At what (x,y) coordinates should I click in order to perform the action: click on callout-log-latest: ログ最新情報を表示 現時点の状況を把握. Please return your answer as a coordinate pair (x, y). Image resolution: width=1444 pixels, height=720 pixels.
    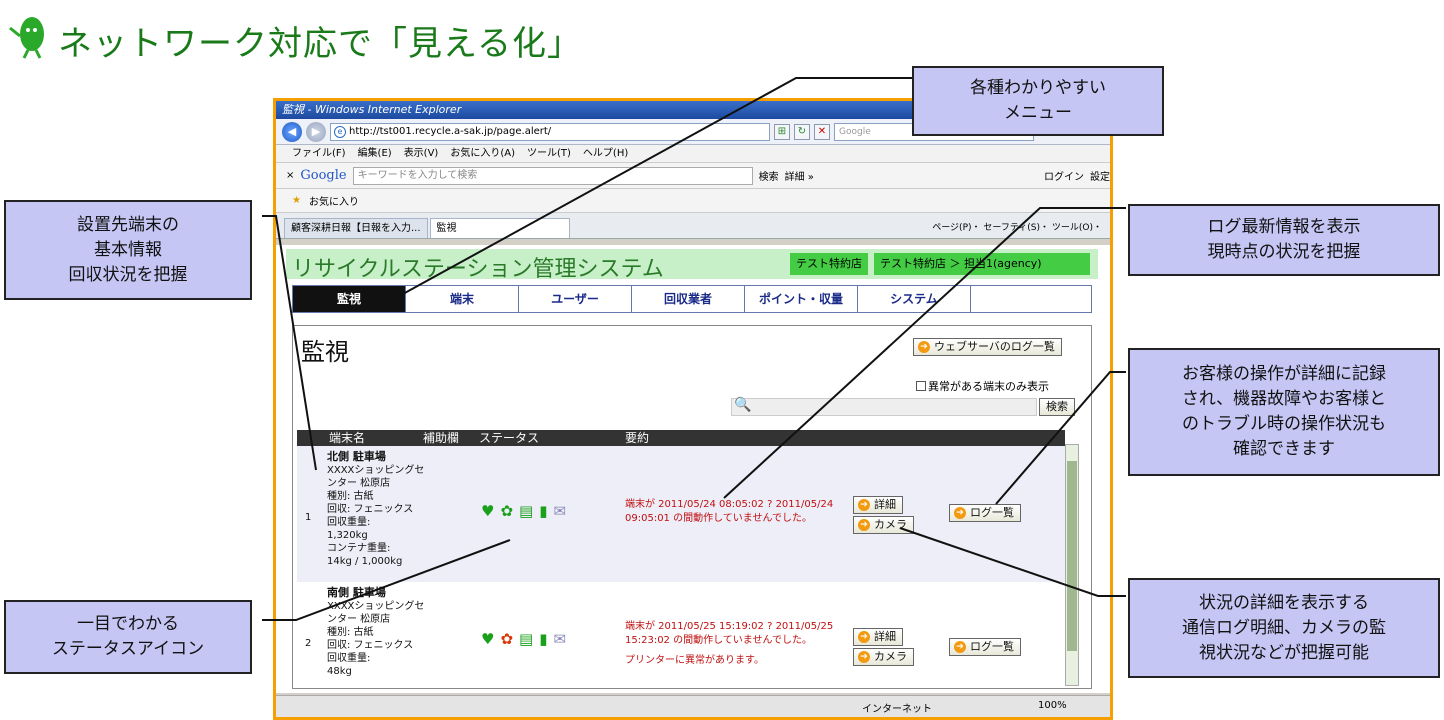
    Looking at the image, I should click on (1284, 240).